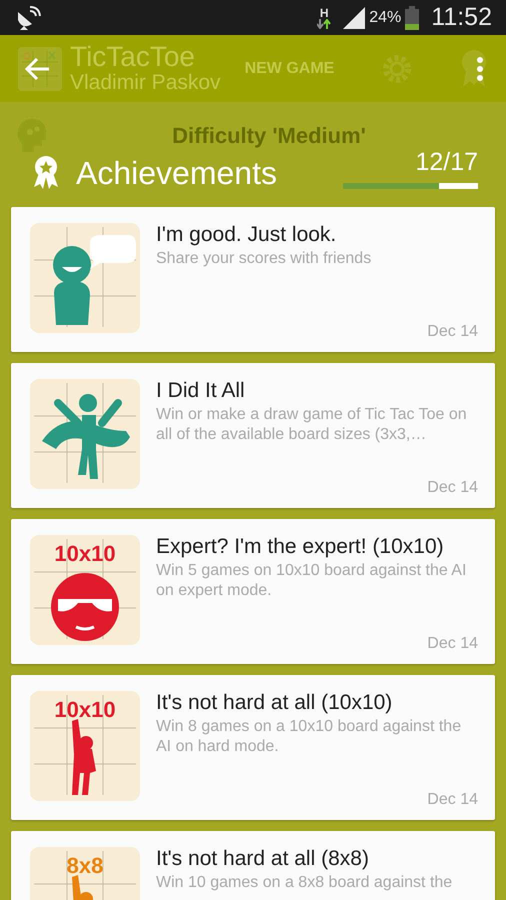 Image resolution: width=506 pixels, height=900 pixels. Describe the element at coordinates (264, 259) in the screenshot. I see `achievement-description: Share your scores with friends` at that location.